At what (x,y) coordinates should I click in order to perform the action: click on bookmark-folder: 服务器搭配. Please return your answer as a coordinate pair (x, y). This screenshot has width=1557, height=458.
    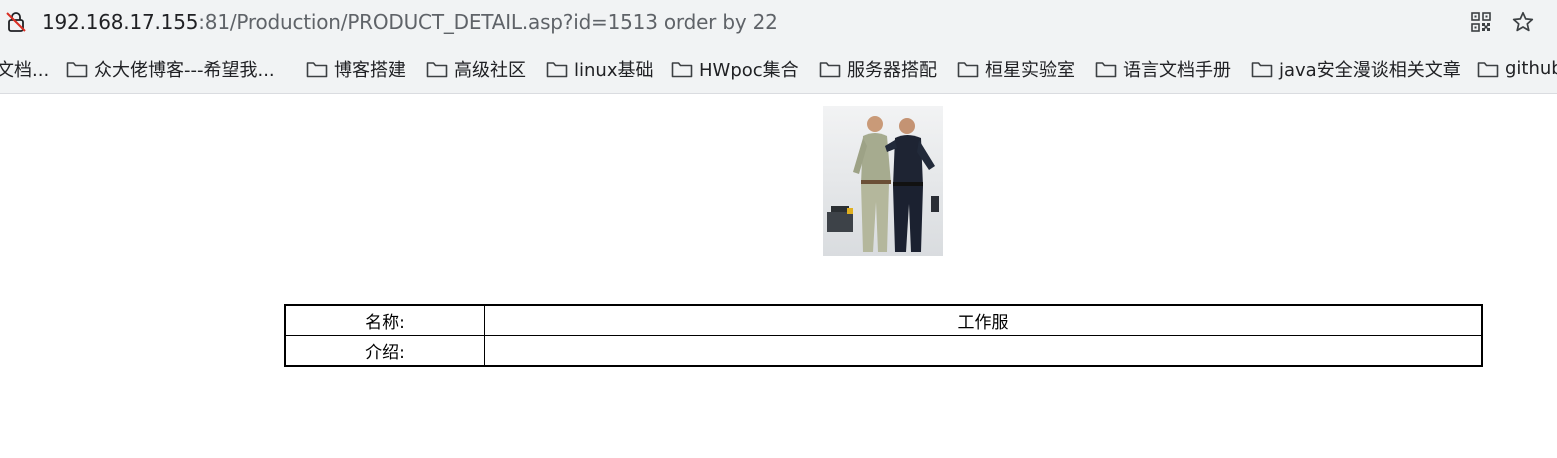
    Looking at the image, I should click on (878, 68).